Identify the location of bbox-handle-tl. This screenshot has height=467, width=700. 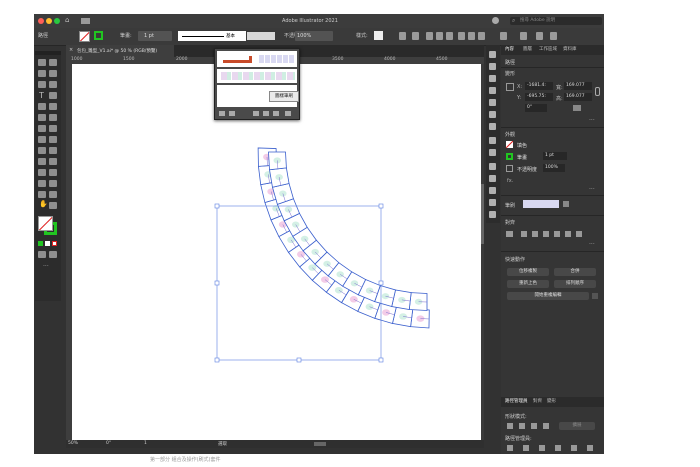
(217, 206).